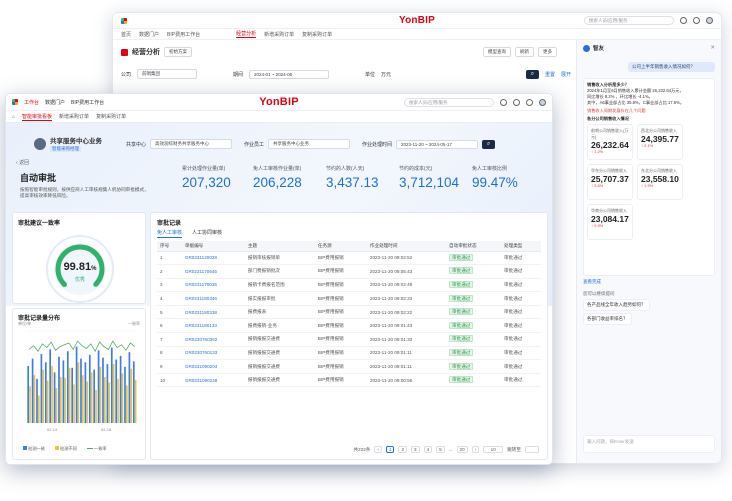 The image size is (732, 501). Describe the element at coordinates (610, 142) in the screenshot. I see `branch-card: 前哨公司销售收入(万元) 26,232.64 ↑ 1.2%` at that location.